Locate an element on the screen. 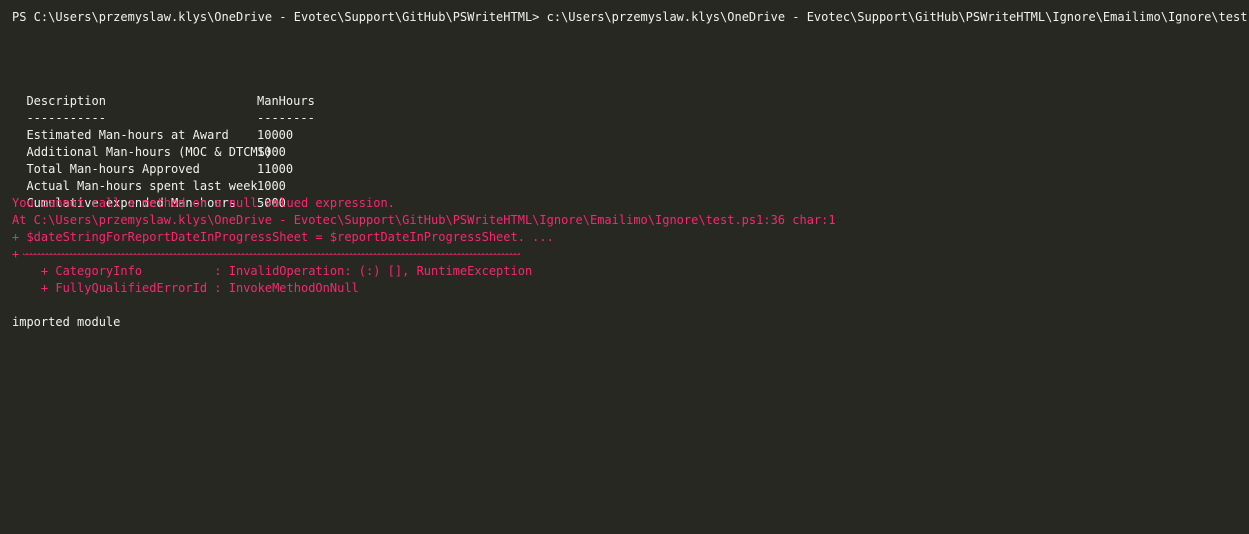 This screenshot has width=1249, height=534. table-header-row: Description ManHours is located at coordinates (312, 92).